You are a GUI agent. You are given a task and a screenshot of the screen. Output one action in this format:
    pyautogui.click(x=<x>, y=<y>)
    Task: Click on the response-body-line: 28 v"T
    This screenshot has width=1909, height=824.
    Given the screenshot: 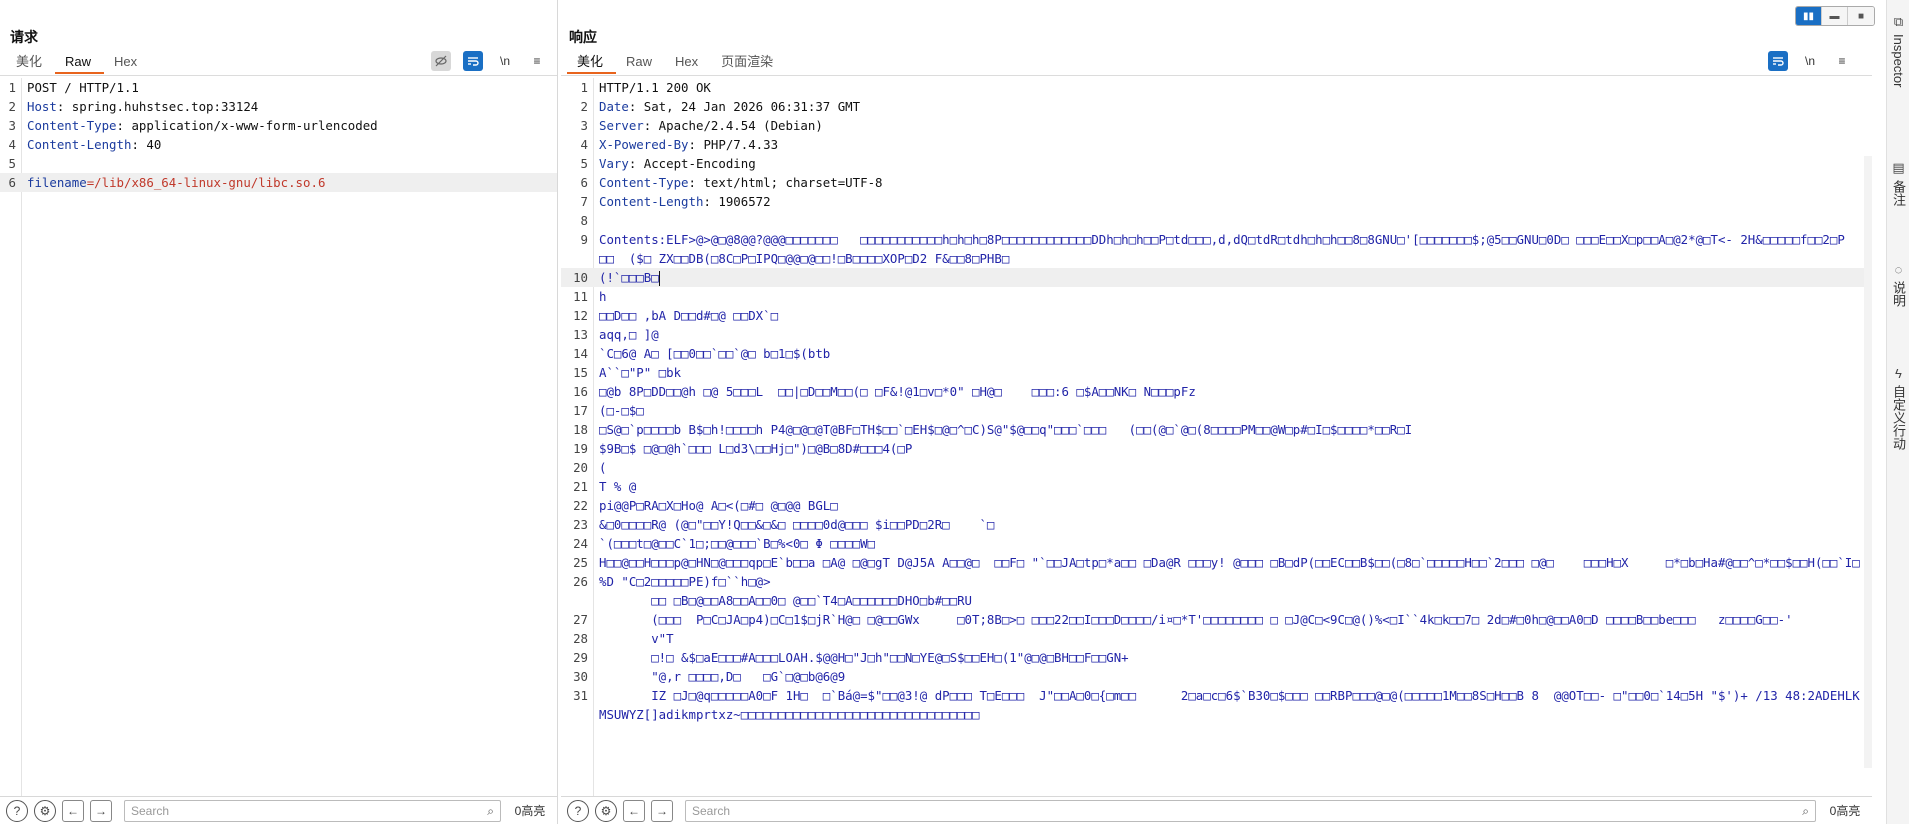 What is the action you would take?
    pyautogui.click(x=623, y=638)
    